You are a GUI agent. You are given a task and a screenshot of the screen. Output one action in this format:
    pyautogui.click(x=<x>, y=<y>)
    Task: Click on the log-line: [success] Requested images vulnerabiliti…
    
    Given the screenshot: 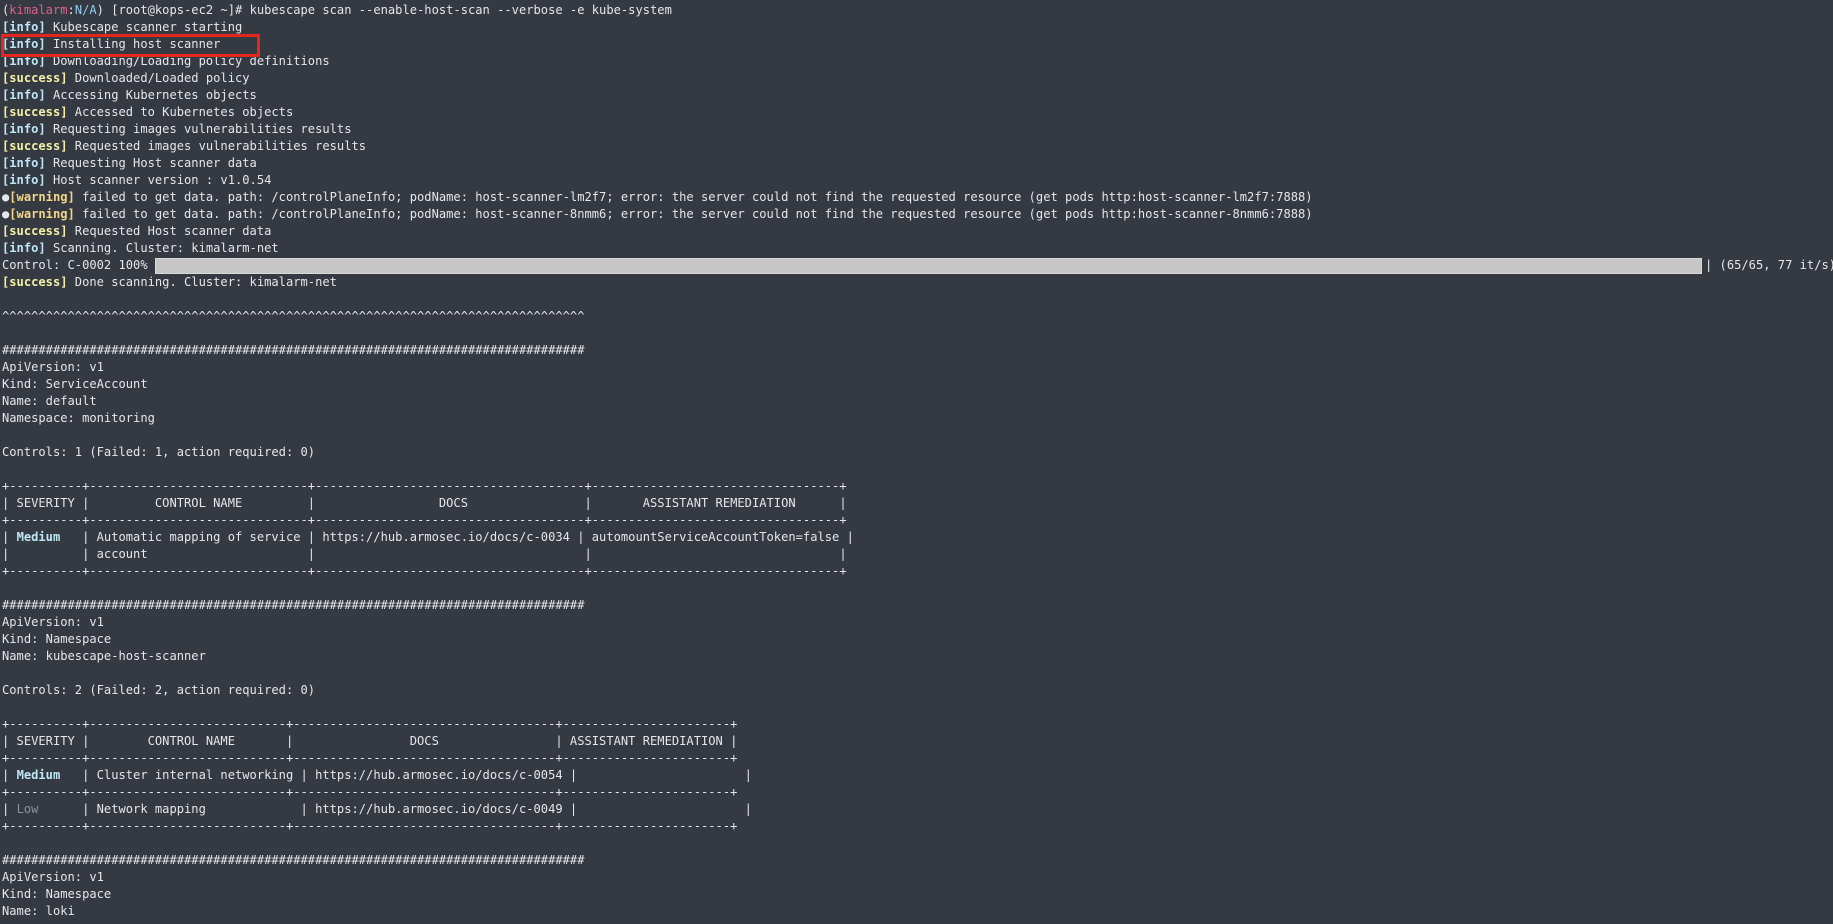 What is the action you would take?
    pyautogui.click(x=184, y=146)
    